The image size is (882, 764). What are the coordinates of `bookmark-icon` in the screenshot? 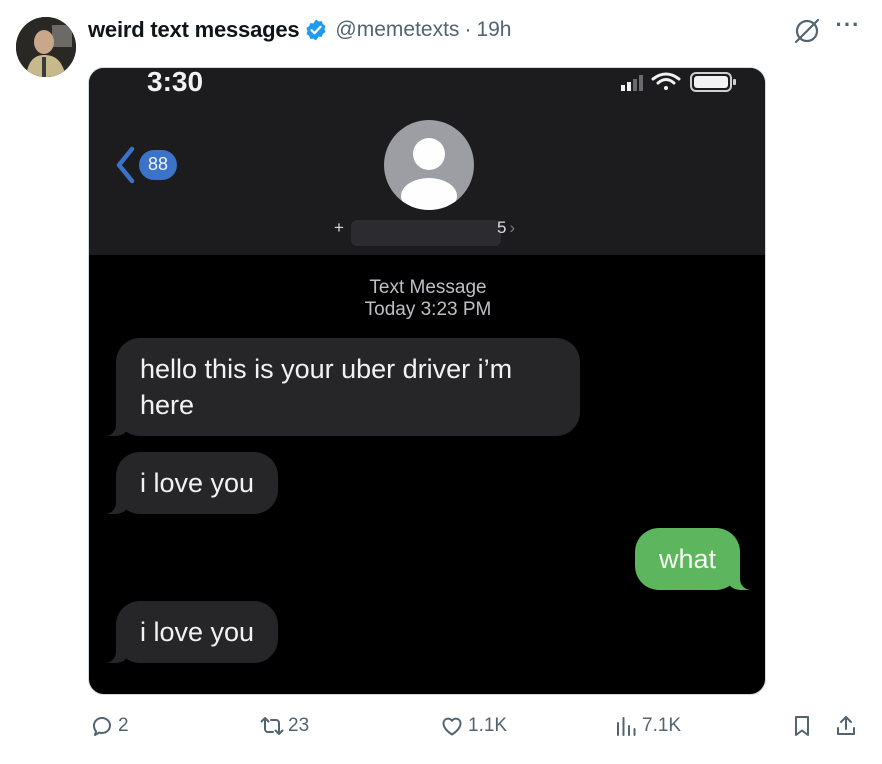 It's located at (802, 726).